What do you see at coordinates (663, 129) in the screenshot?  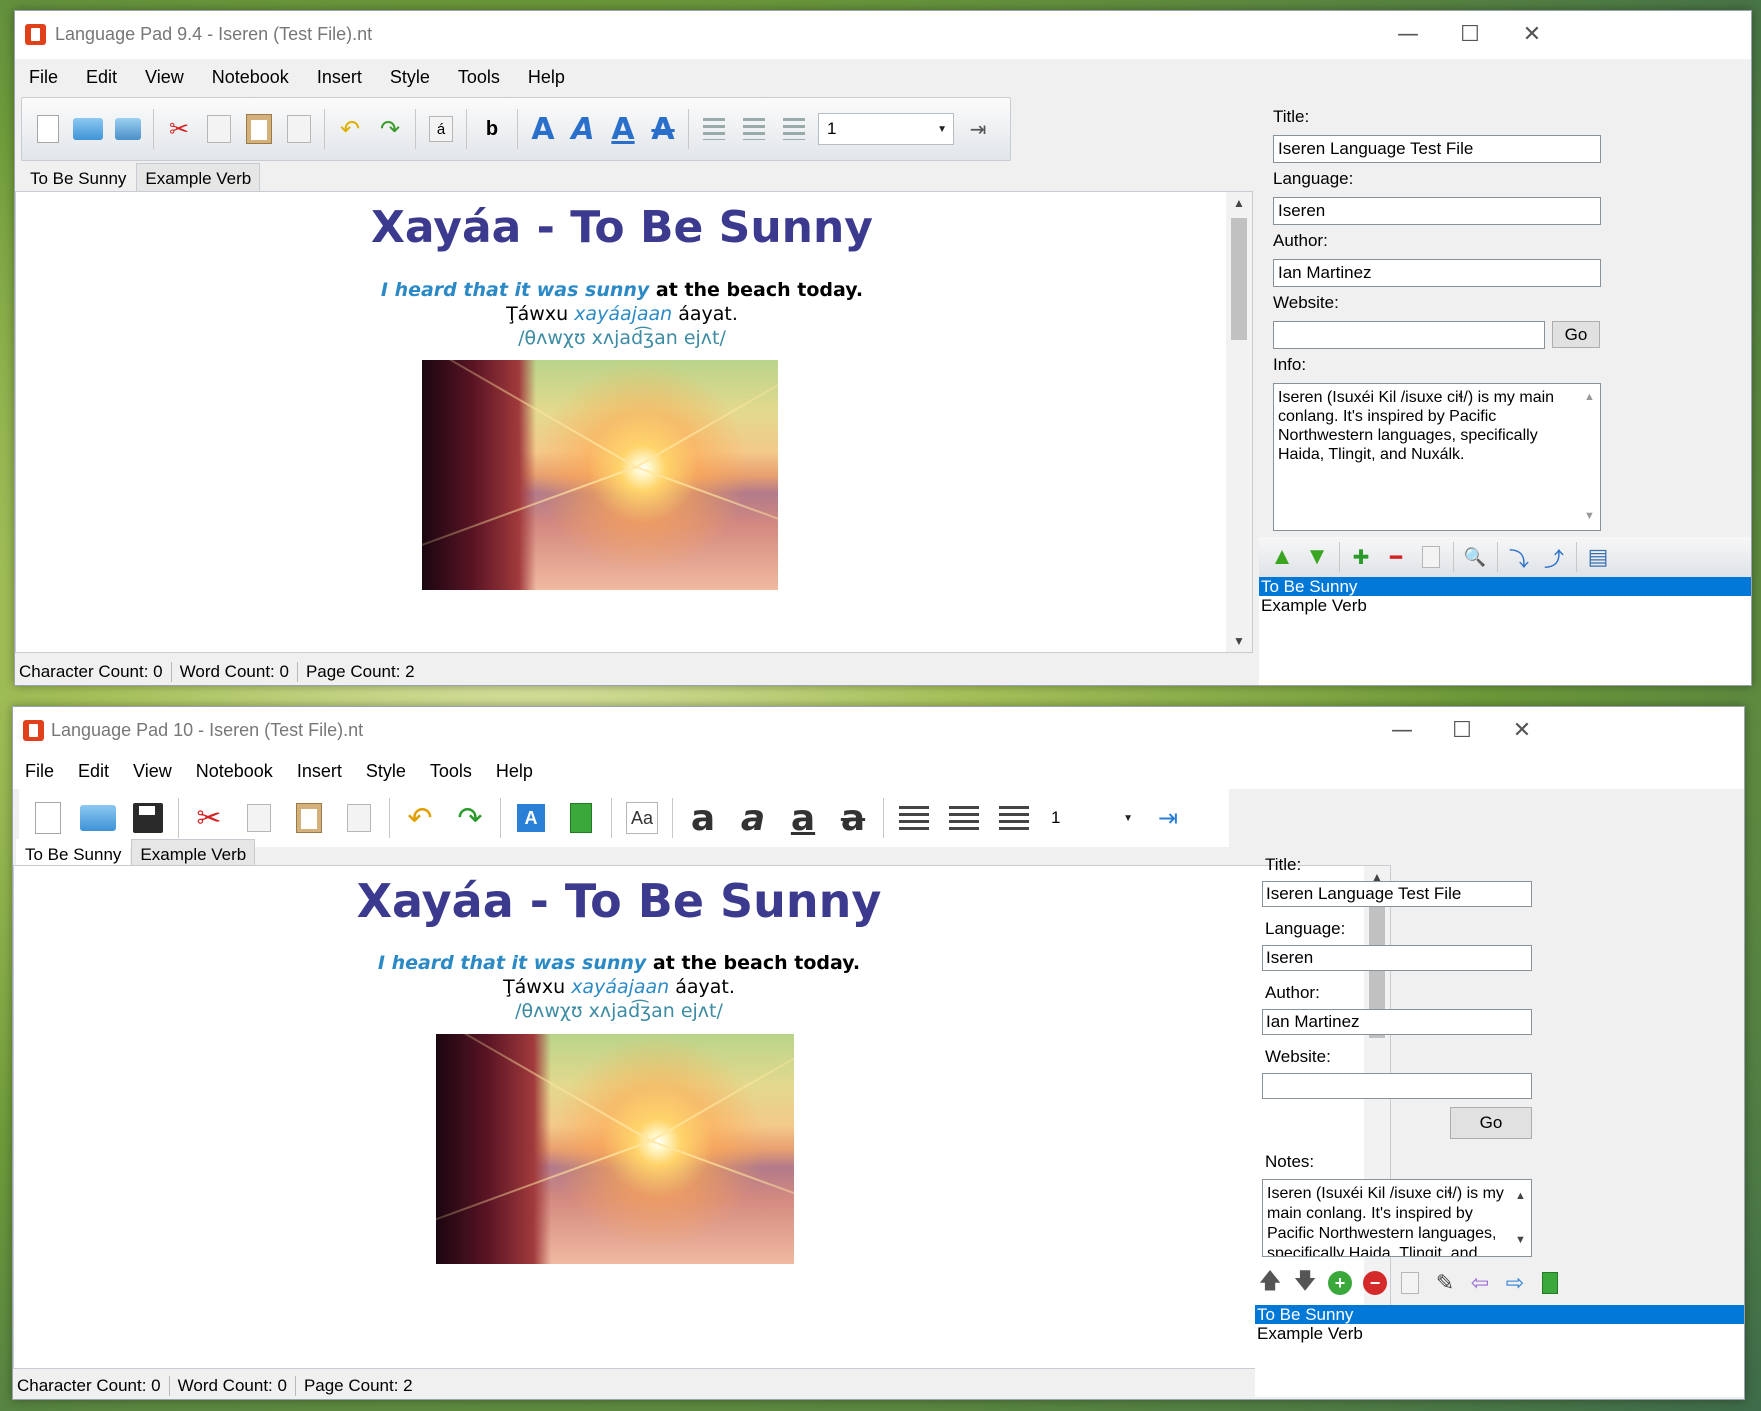 I see `strikethrough-style-button: A` at bounding box center [663, 129].